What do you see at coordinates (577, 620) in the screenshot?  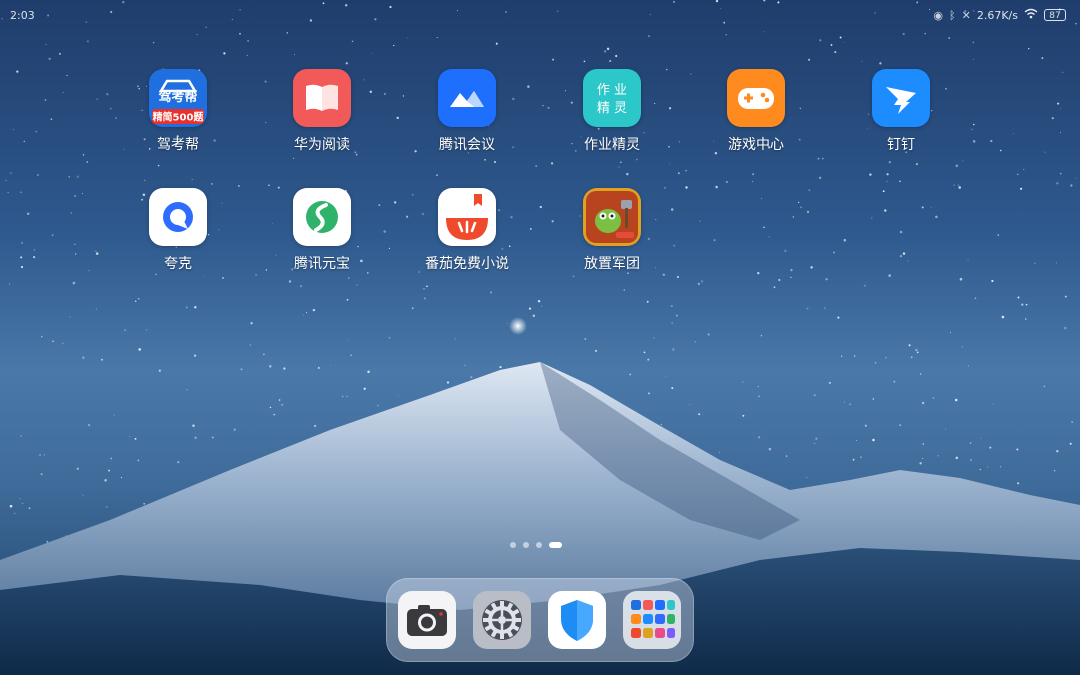 I see `security-app` at bounding box center [577, 620].